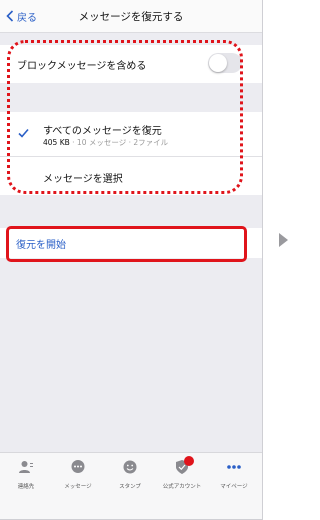 This screenshot has width=320, height=520. What do you see at coordinates (130, 467) in the screenshot?
I see `smiley-icon` at bounding box center [130, 467].